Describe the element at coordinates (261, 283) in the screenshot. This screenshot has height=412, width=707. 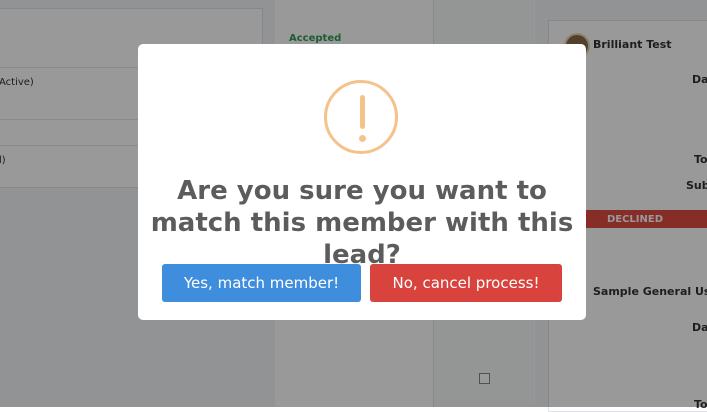
I see `confirm-match-button: Yes, match member!` at that location.